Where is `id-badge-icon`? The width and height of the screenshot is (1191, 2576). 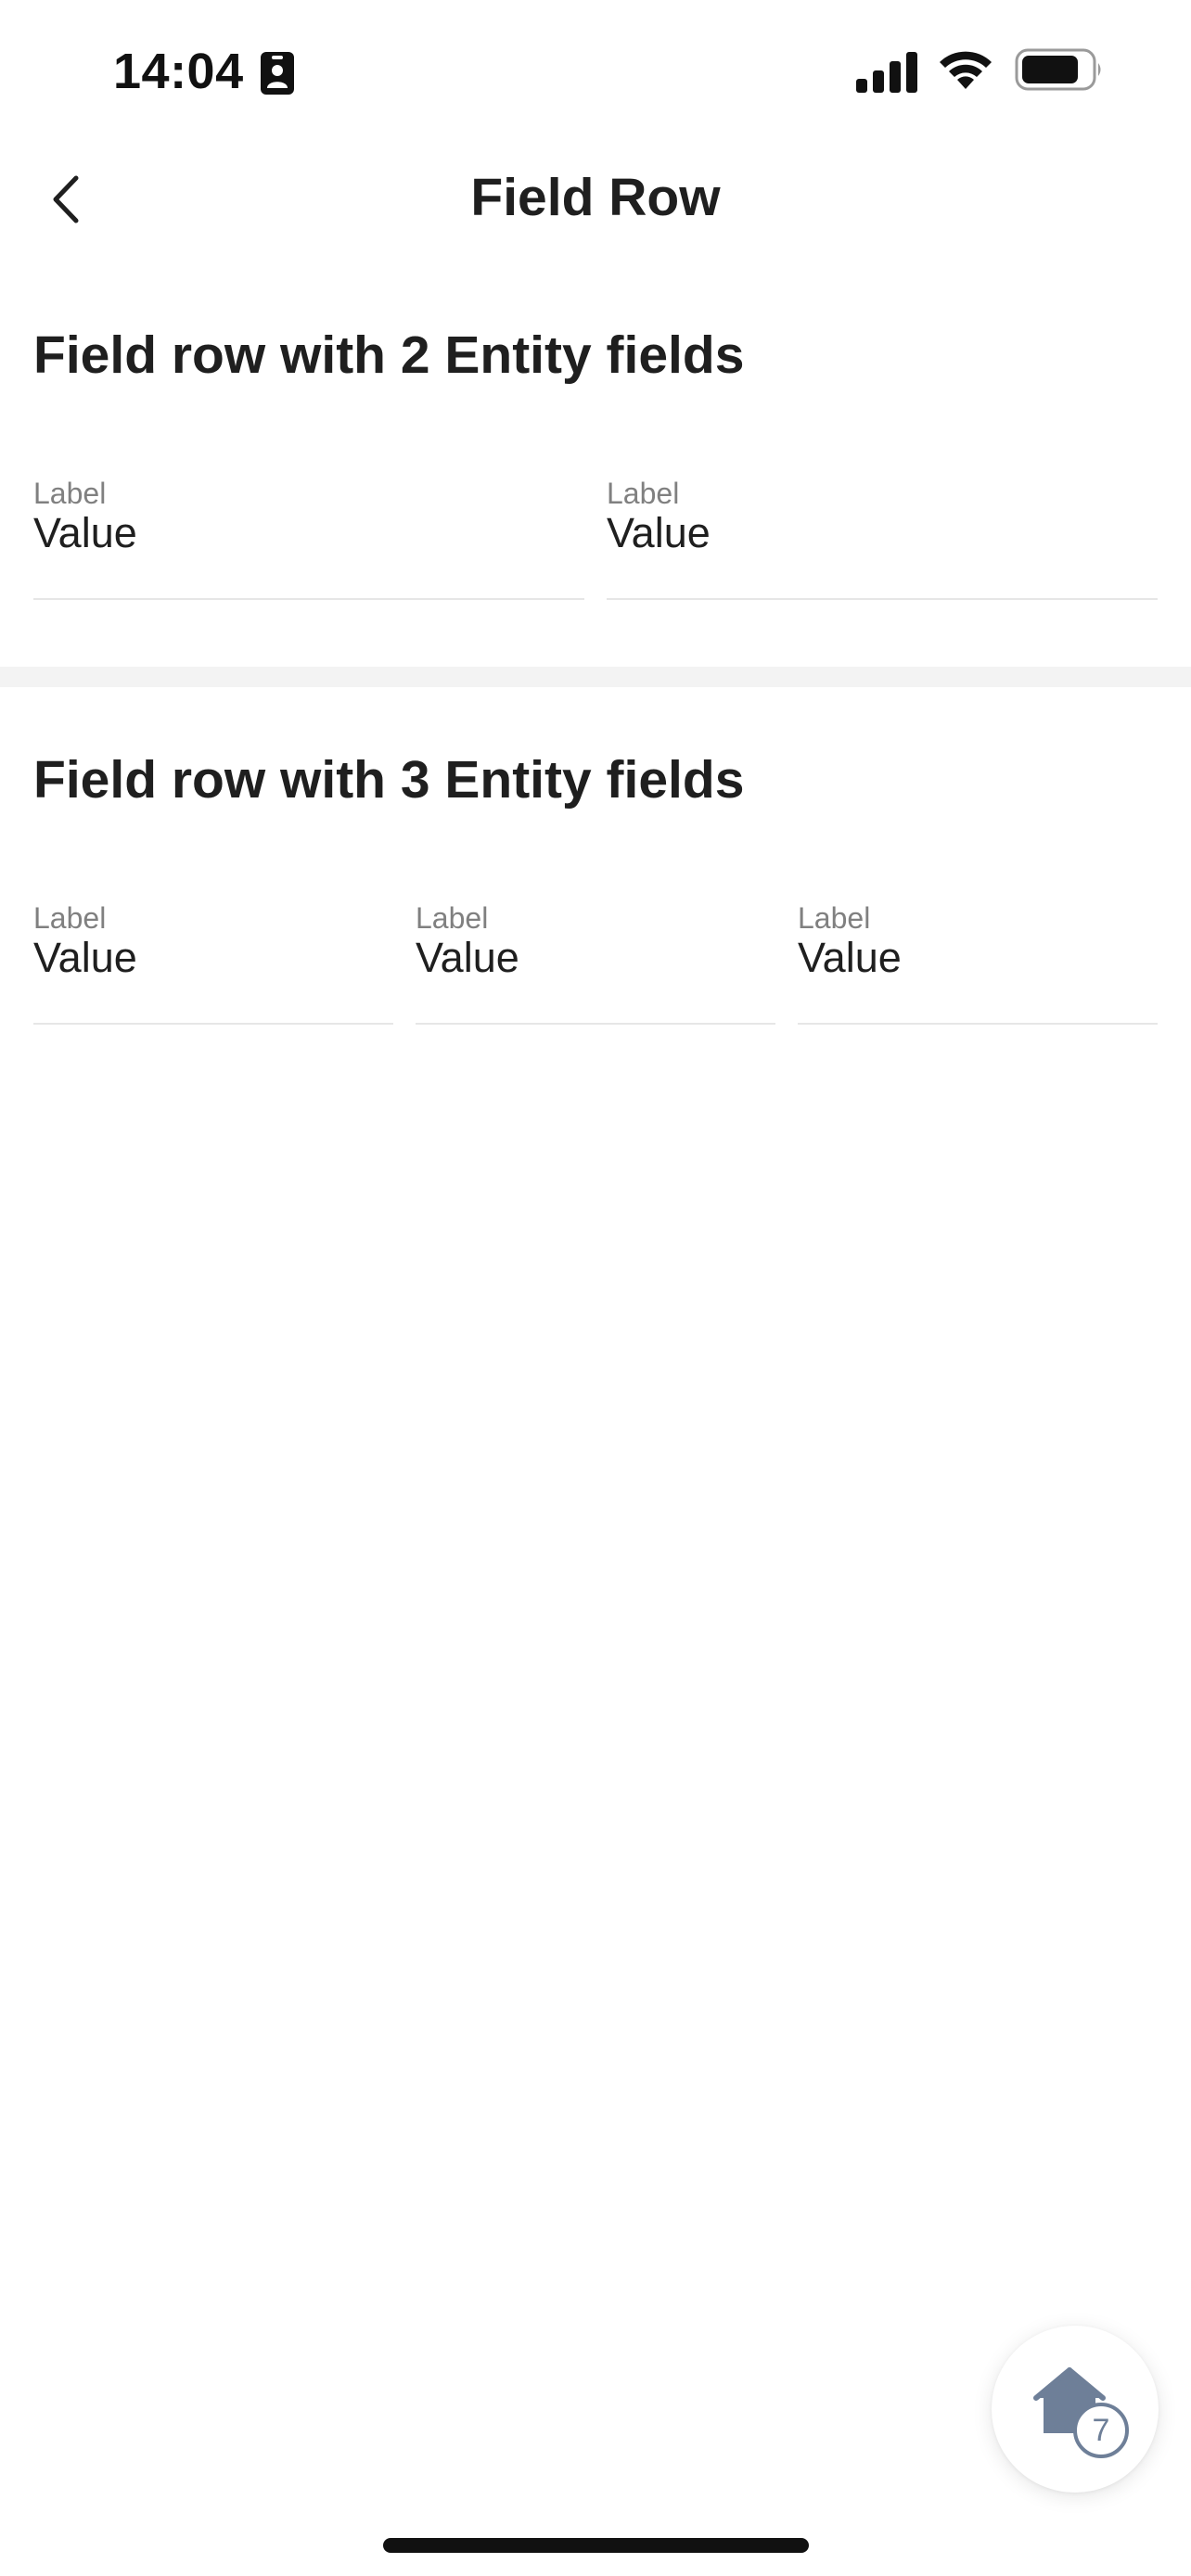 id-badge-icon is located at coordinates (277, 74).